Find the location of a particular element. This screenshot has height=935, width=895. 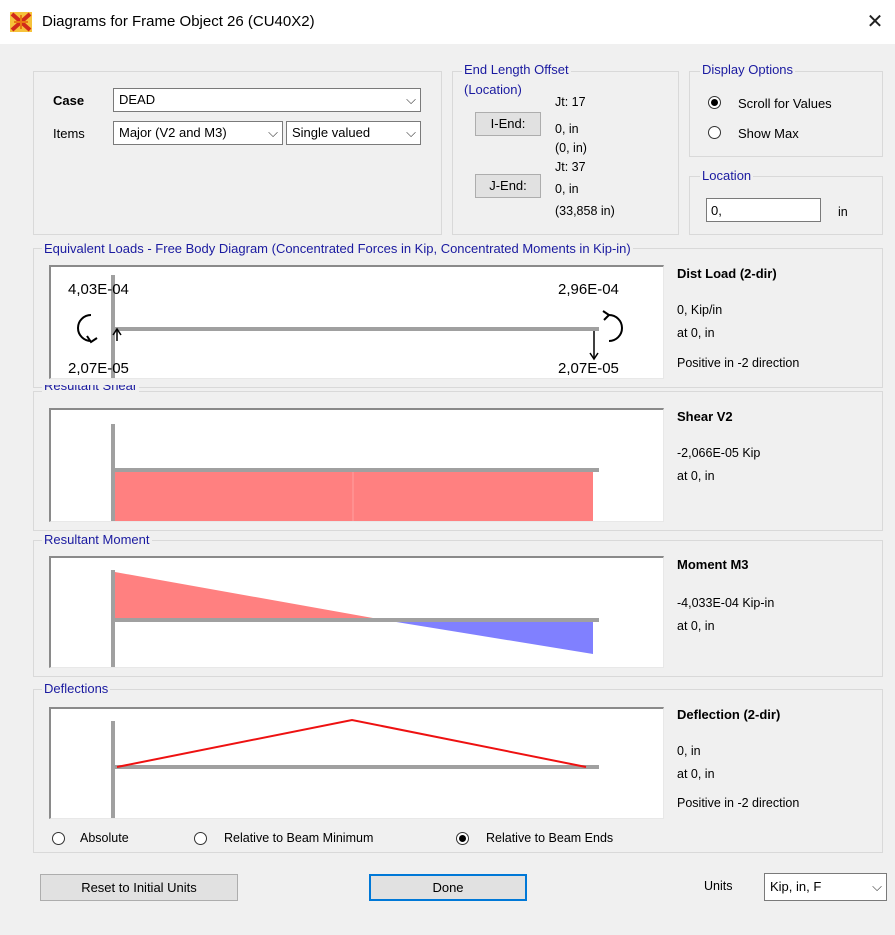

valued-select-value: Single valued is located at coordinates (331, 132).